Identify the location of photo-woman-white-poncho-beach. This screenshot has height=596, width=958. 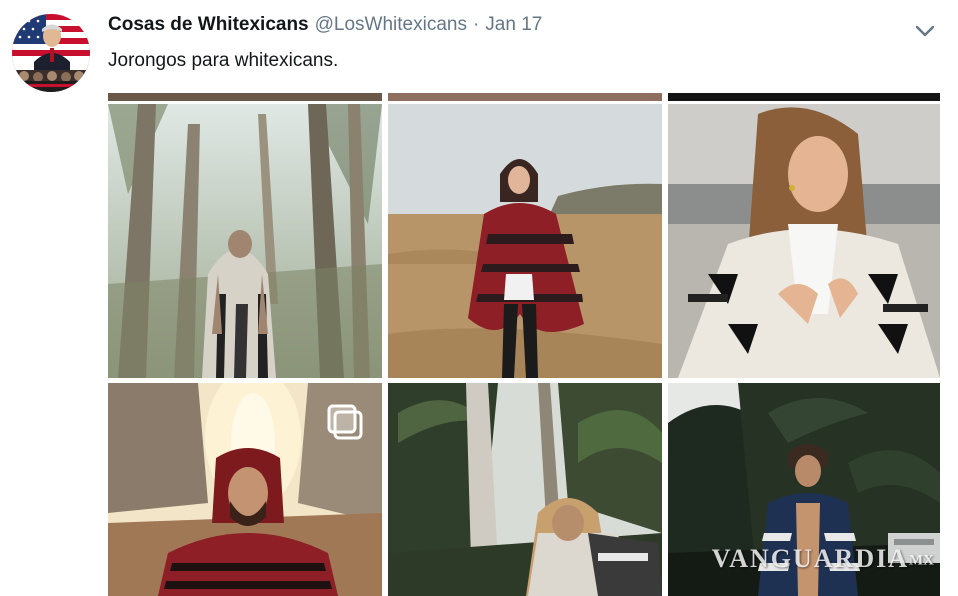
(804, 241).